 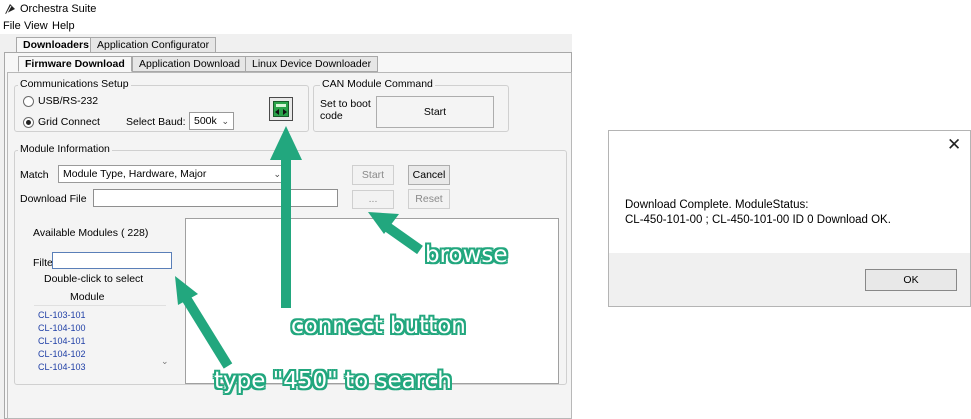 I want to click on browse-annotation: browse, so click(x=466, y=255).